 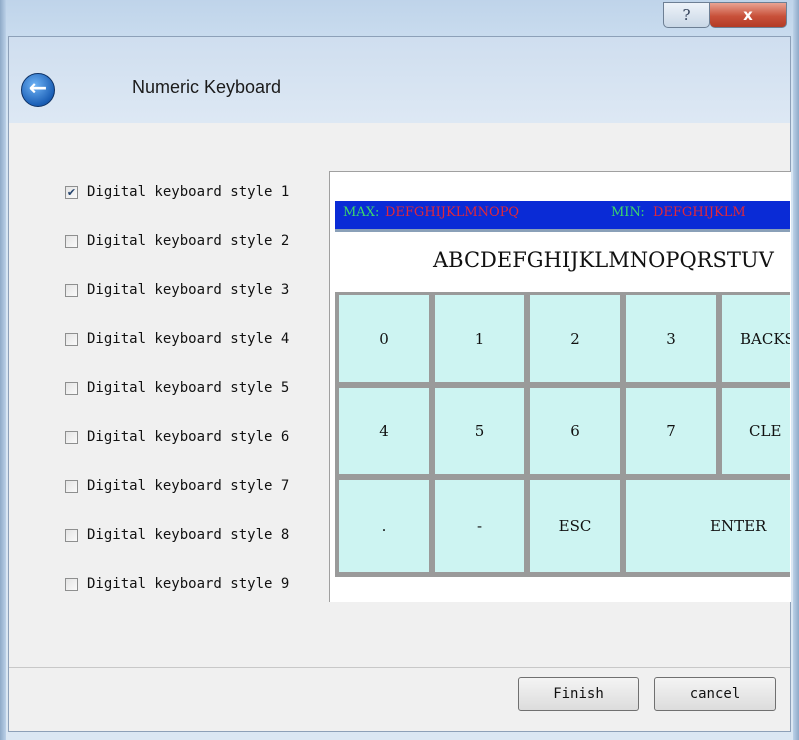 What do you see at coordinates (575, 338) in the screenshot?
I see `key-2: 2` at bounding box center [575, 338].